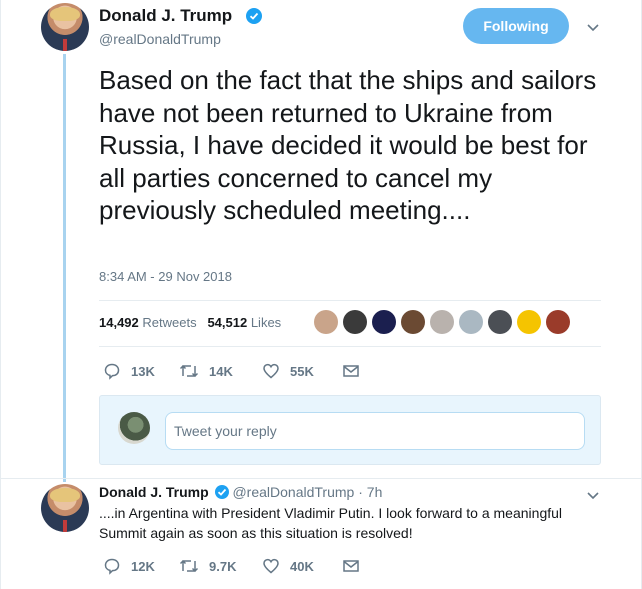 The height and width of the screenshot is (589, 642). I want to click on likes-count: 54,512, so click(227, 322).